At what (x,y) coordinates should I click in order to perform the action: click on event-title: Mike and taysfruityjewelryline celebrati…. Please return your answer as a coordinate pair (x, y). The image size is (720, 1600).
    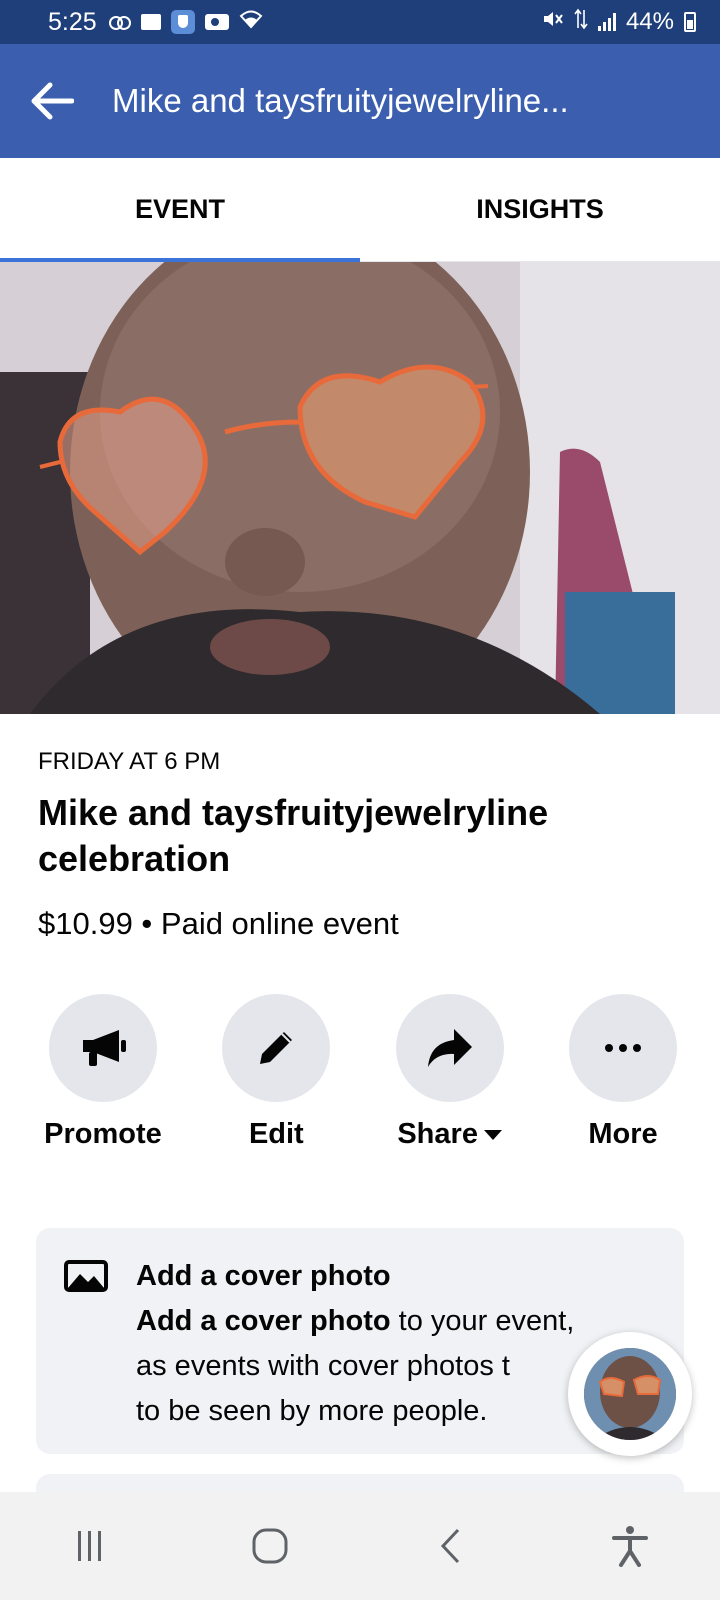
    Looking at the image, I should click on (293, 835).